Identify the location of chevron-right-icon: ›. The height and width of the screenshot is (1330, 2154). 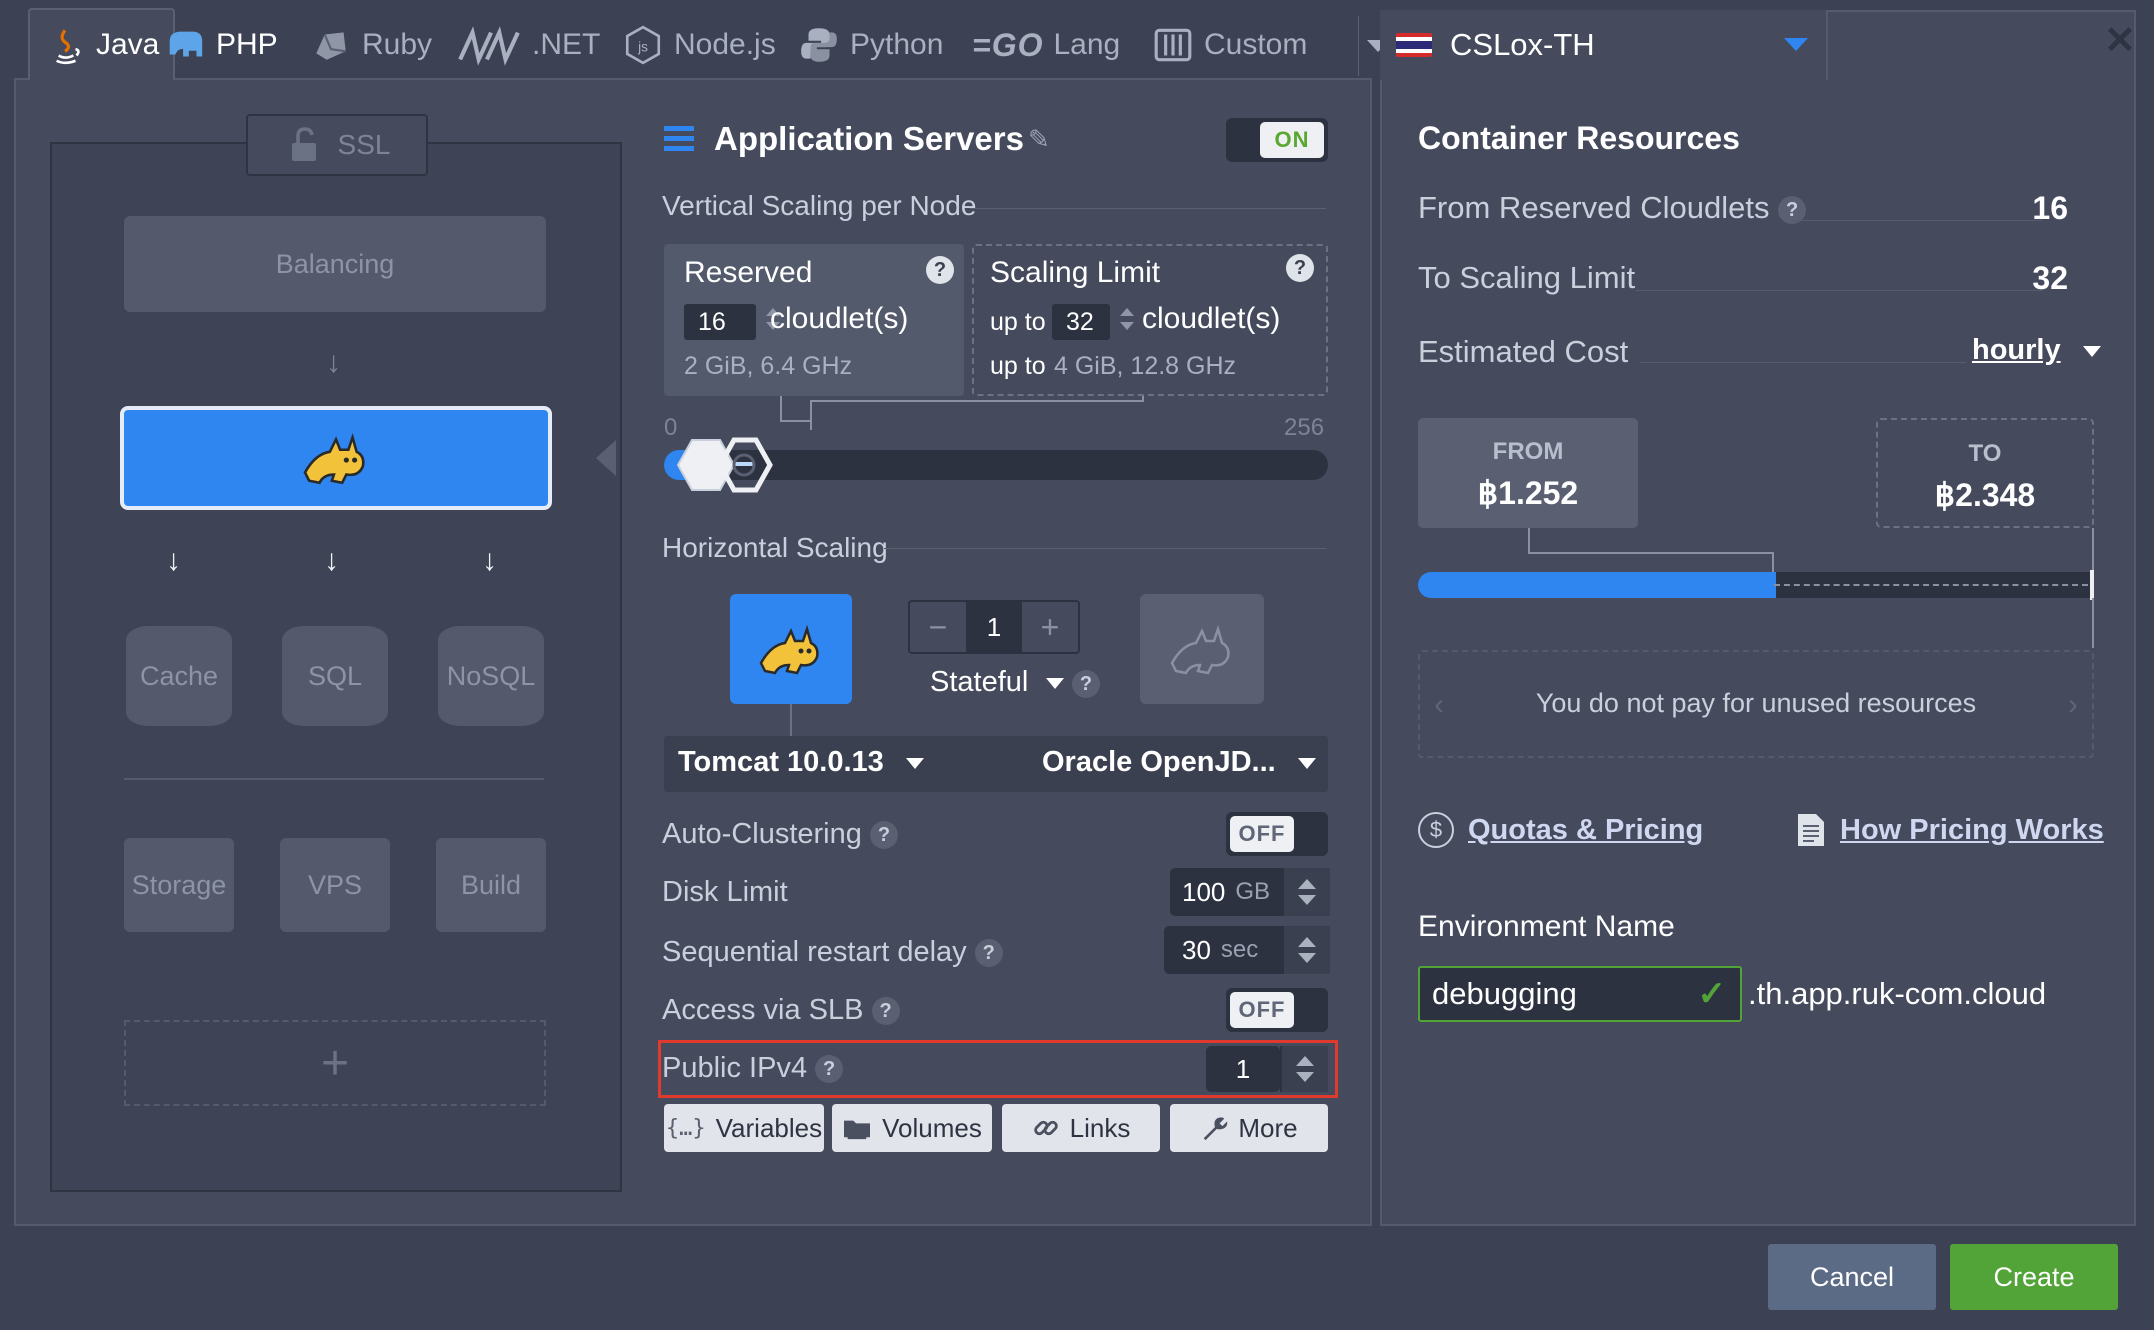
(2073, 705).